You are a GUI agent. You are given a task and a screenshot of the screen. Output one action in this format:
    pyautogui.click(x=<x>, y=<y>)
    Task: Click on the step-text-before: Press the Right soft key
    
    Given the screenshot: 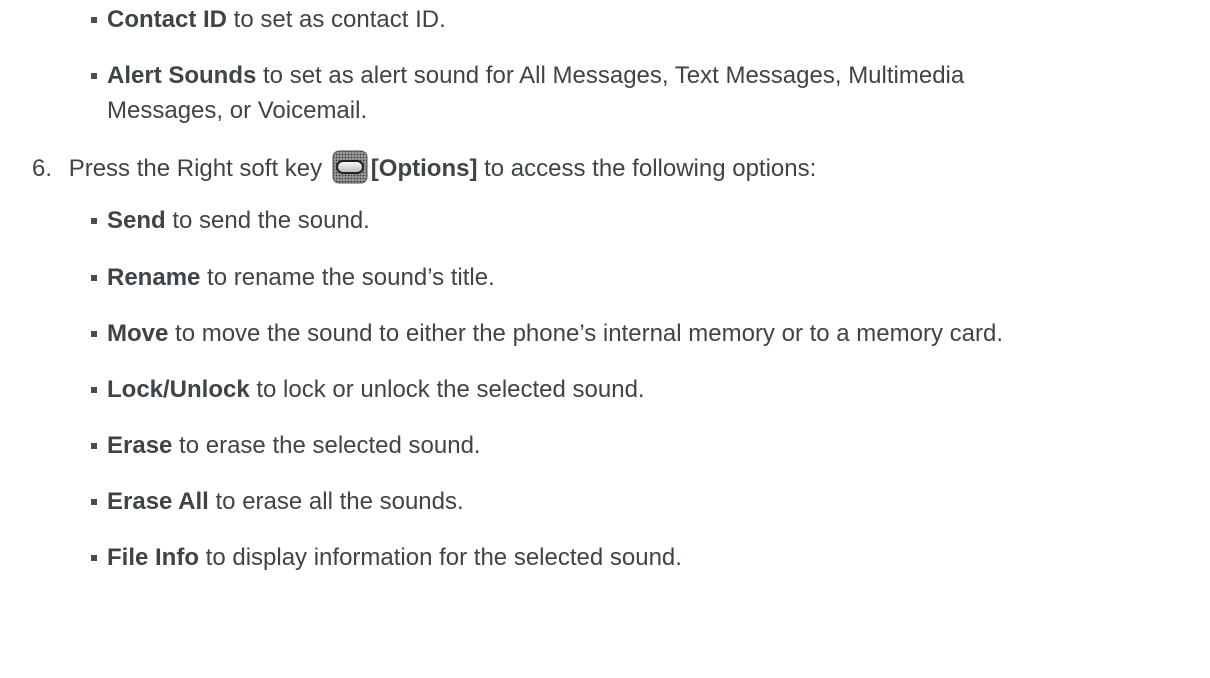 What is the action you would take?
    pyautogui.click(x=198, y=168)
    